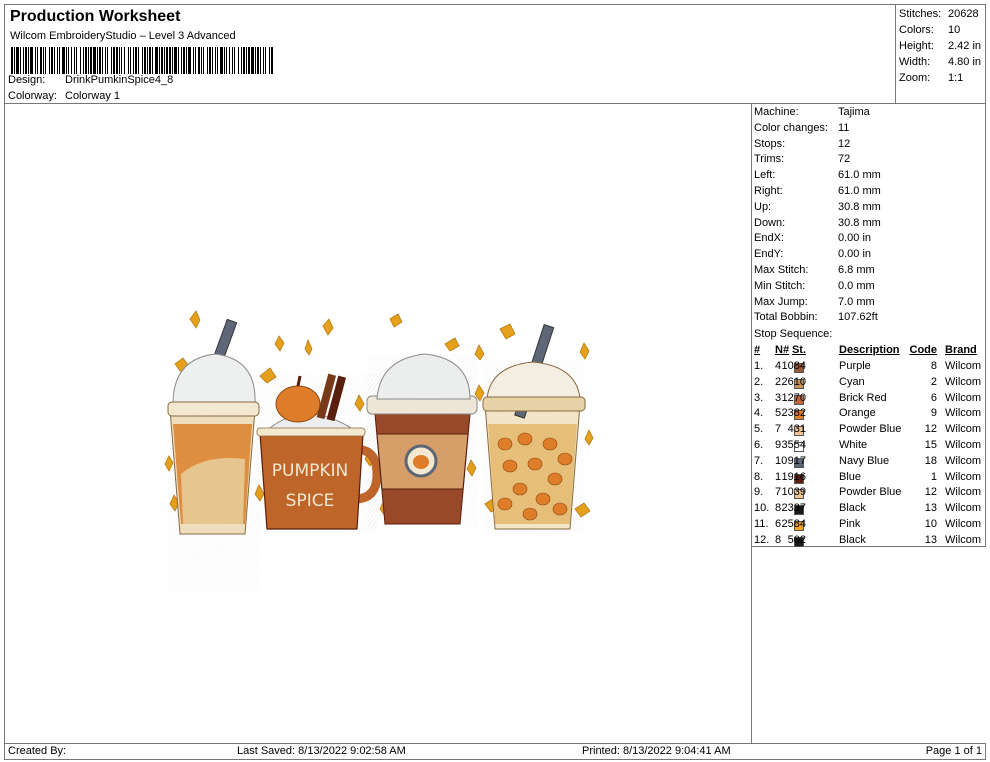  What do you see at coordinates (770, 143) in the screenshot?
I see `machine-info-label: Stops:` at bounding box center [770, 143].